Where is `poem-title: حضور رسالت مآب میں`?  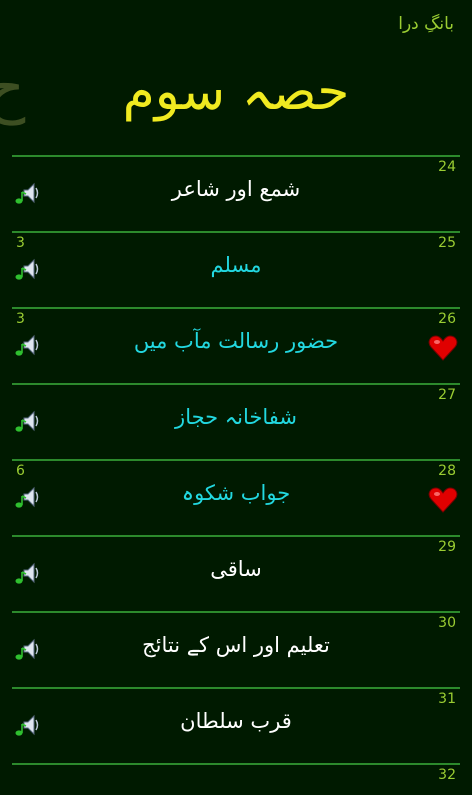 poem-title: حضور رسالت مآب میں is located at coordinates (236, 341).